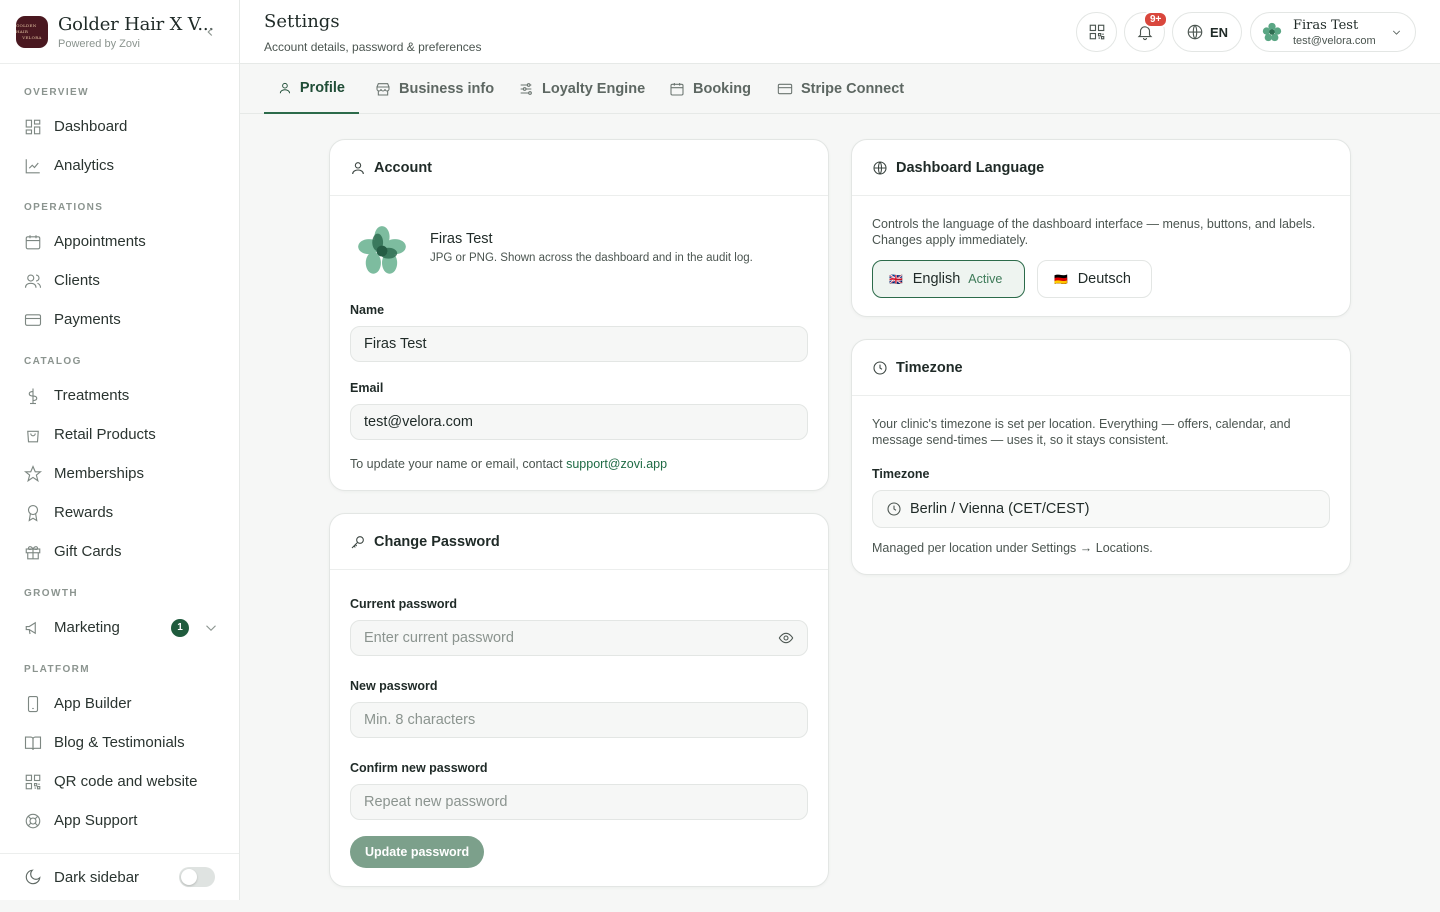 This screenshot has width=1440, height=912. Describe the element at coordinates (33, 473) in the screenshot. I see `star-icon` at that location.